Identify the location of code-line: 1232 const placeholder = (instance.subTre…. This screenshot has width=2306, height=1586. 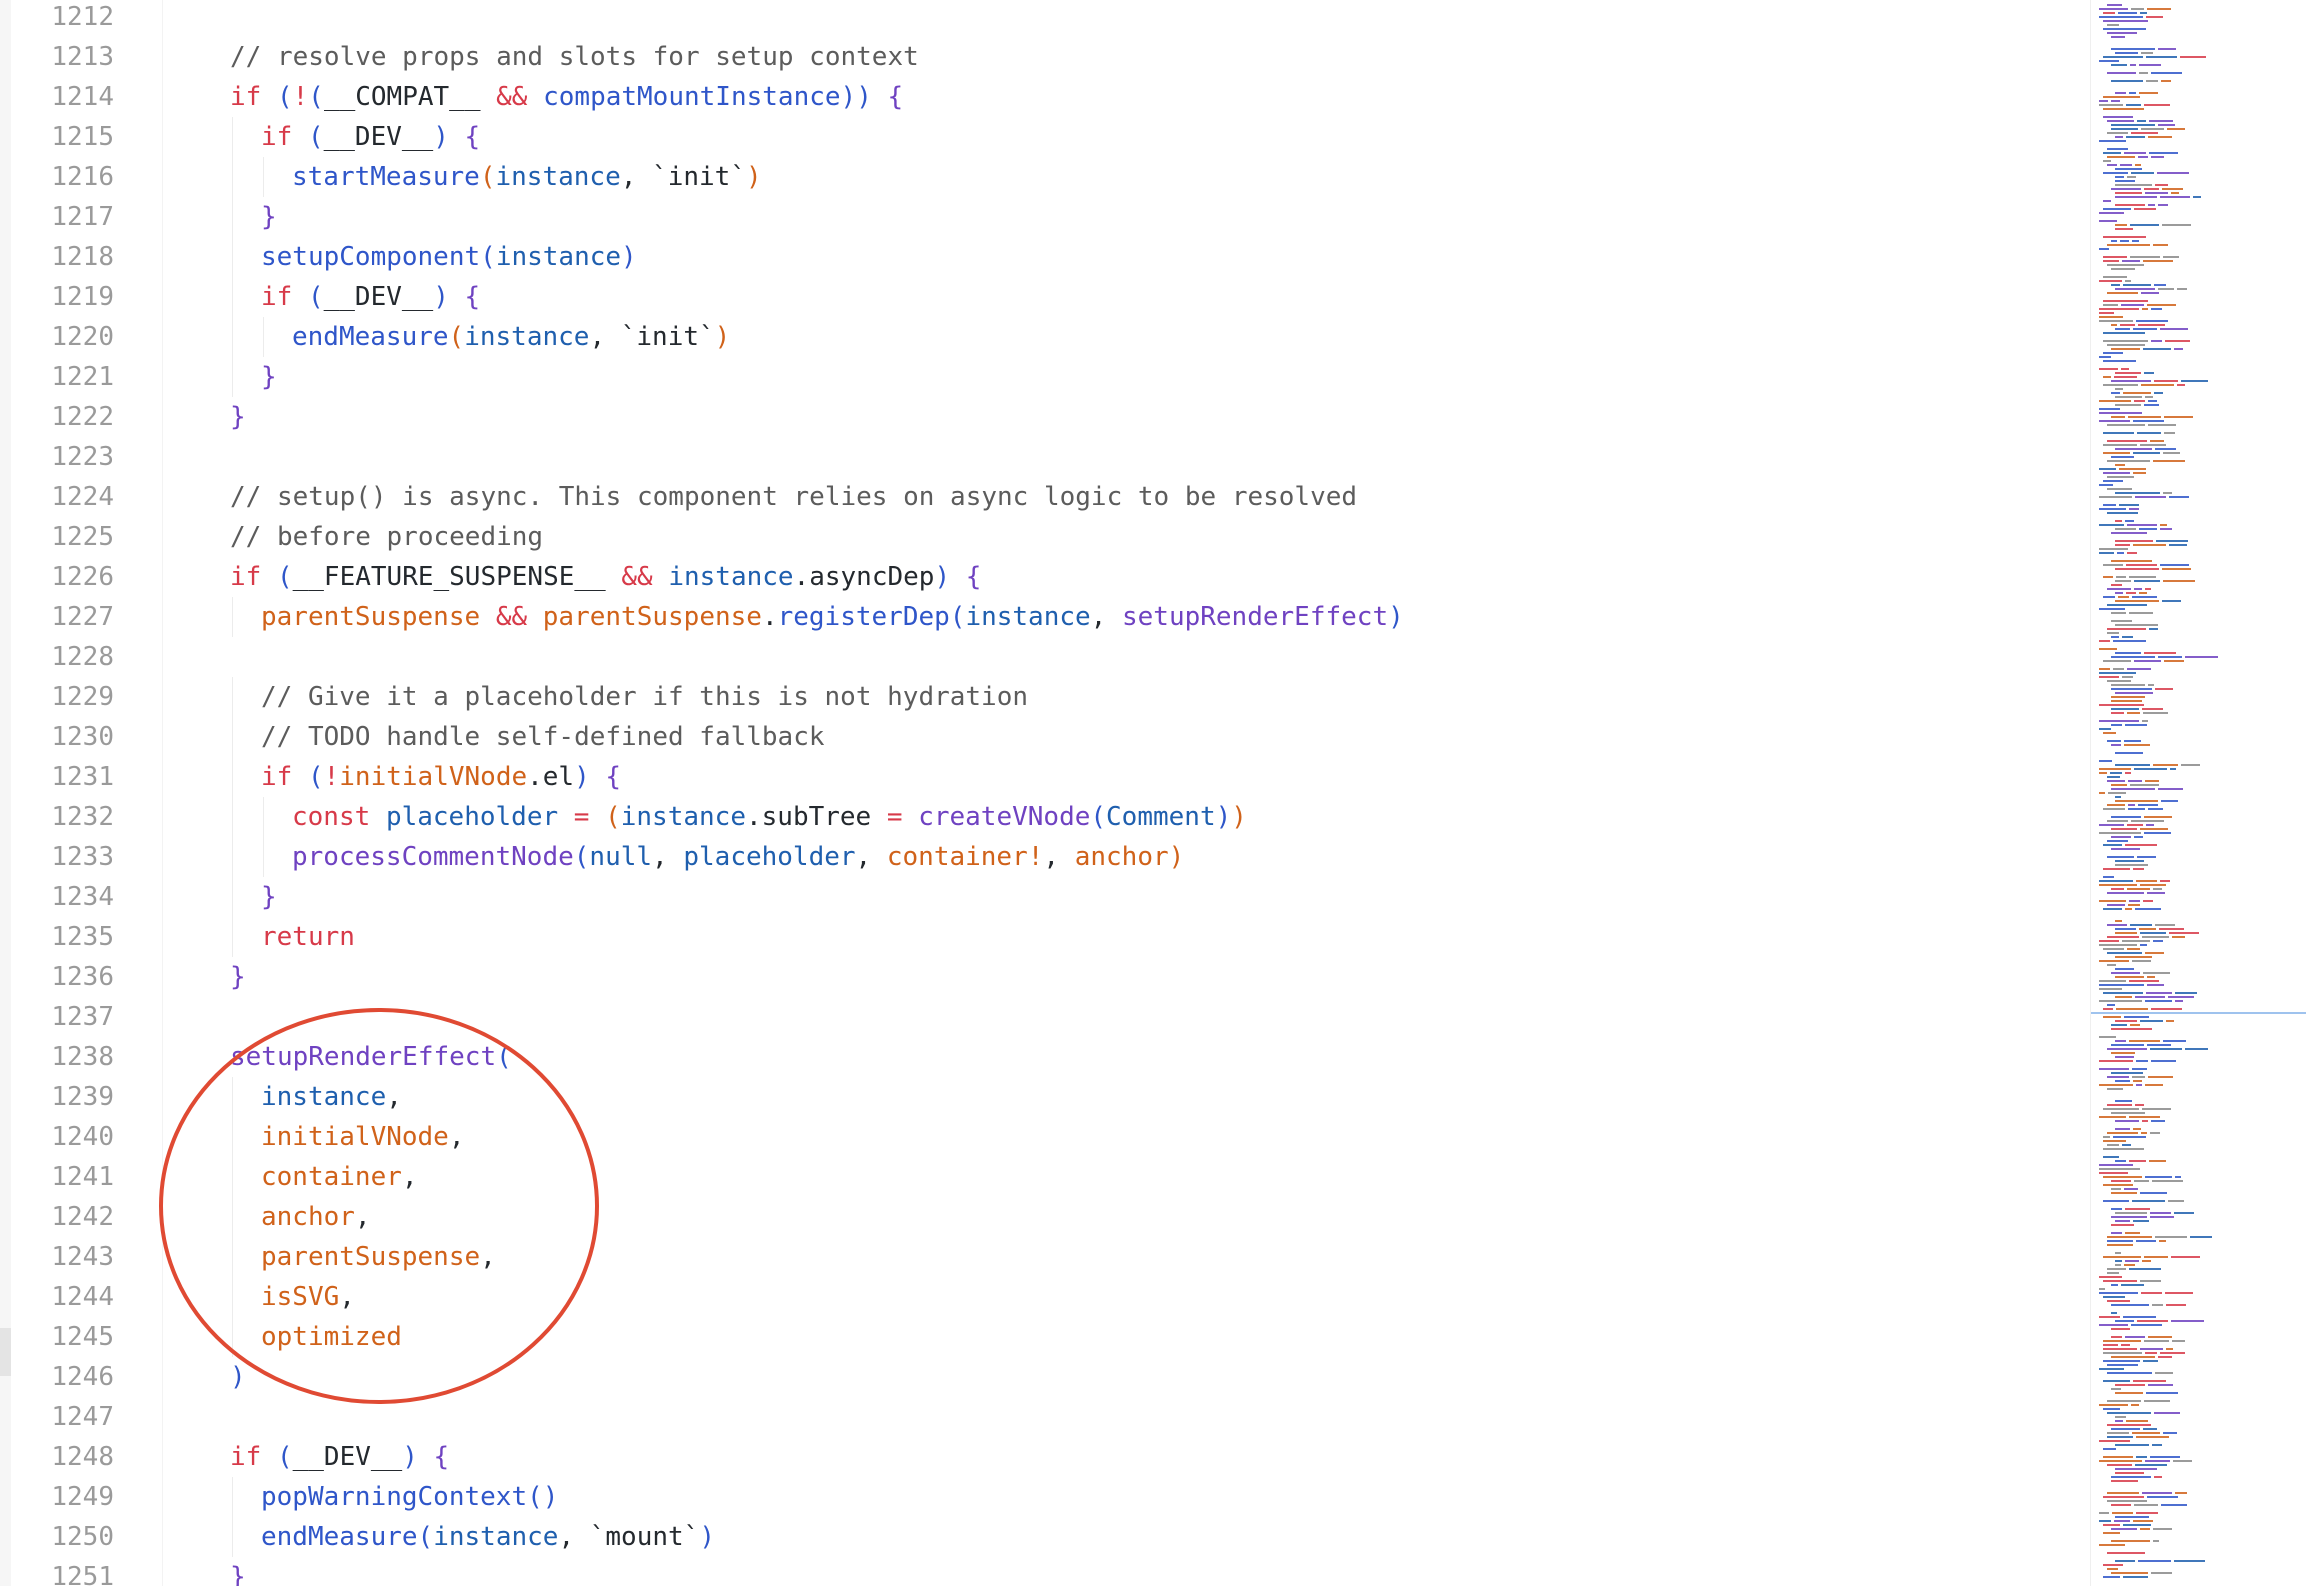
(1045, 817).